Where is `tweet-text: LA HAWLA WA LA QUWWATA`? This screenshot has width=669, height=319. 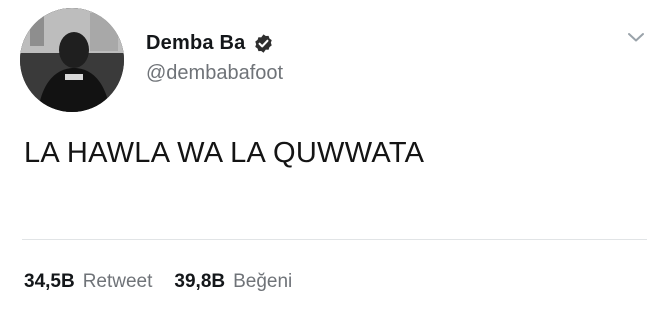
tweet-text: LA HAWLA WA LA QUWWATA is located at coordinates (224, 153).